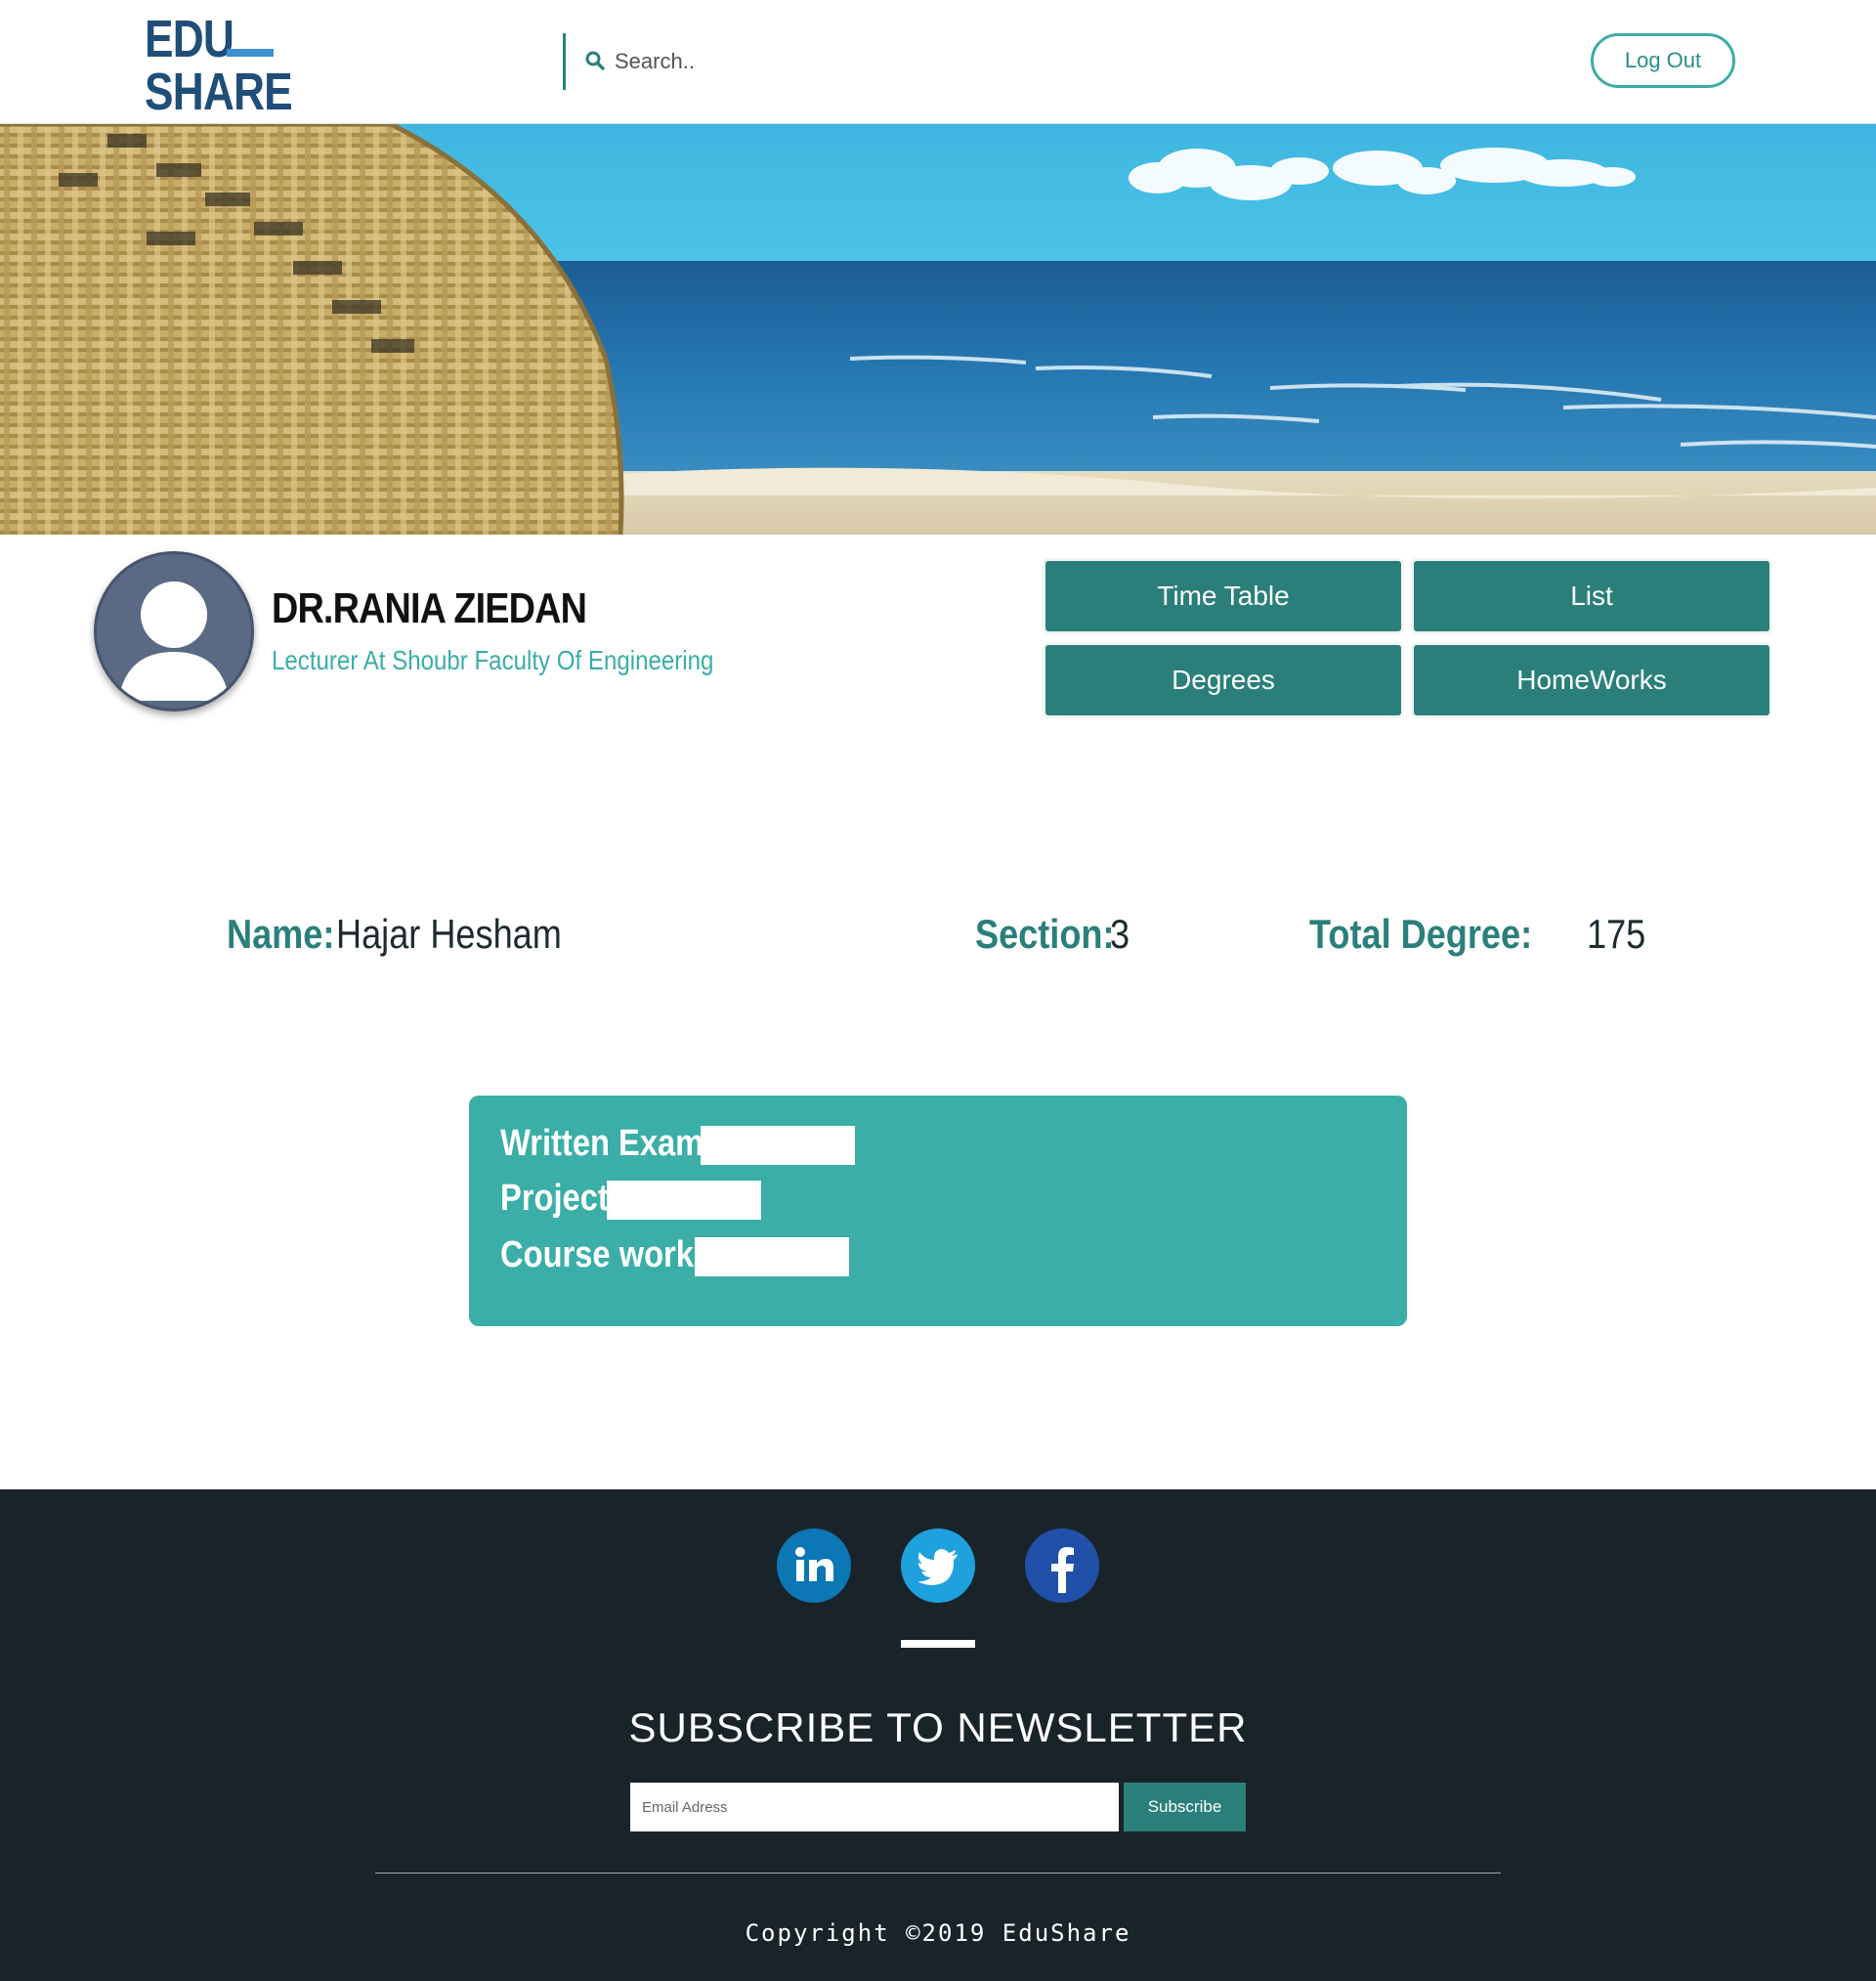 Image resolution: width=1876 pixels, height=1981 pixels. What do you see at coordinates (219, 92) in the screenshot?
I see `logo-line-2: SHARE` at bounding box center [219, 92].